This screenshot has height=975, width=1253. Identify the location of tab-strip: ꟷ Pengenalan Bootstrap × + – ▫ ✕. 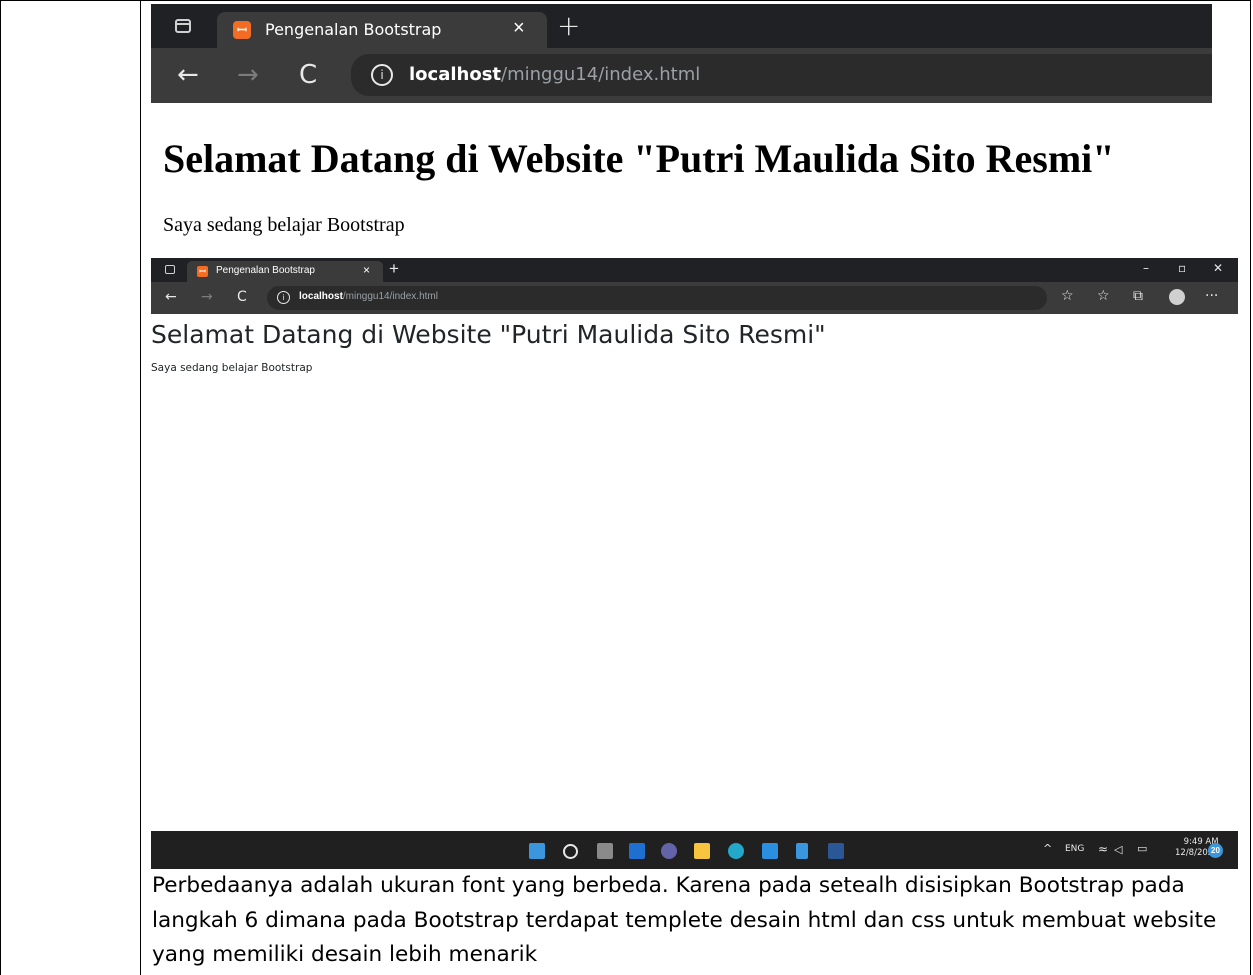
(694, 270).